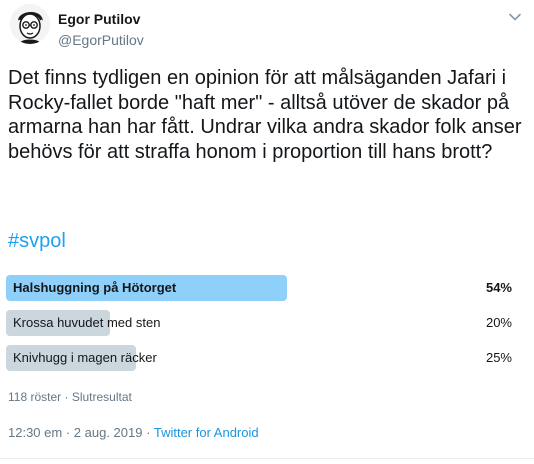 The image size is (534, 464). I want to click on tweet-source-link: Twitter for Android, so click(206, 432).